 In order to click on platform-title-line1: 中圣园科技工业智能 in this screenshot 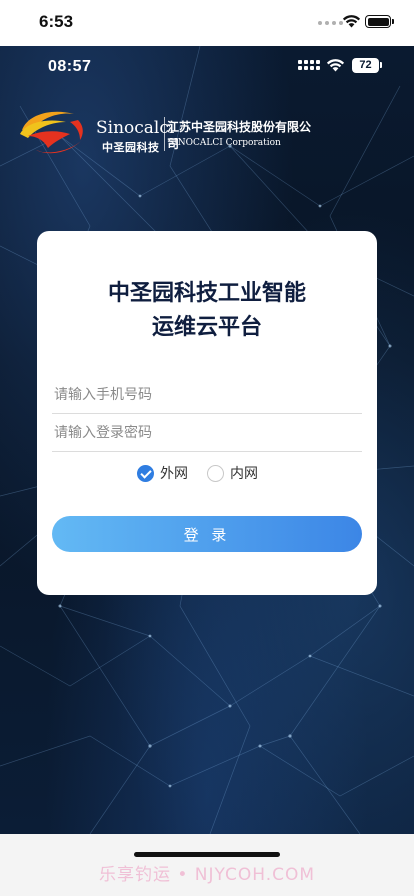, I will do `click(206, 293)`.